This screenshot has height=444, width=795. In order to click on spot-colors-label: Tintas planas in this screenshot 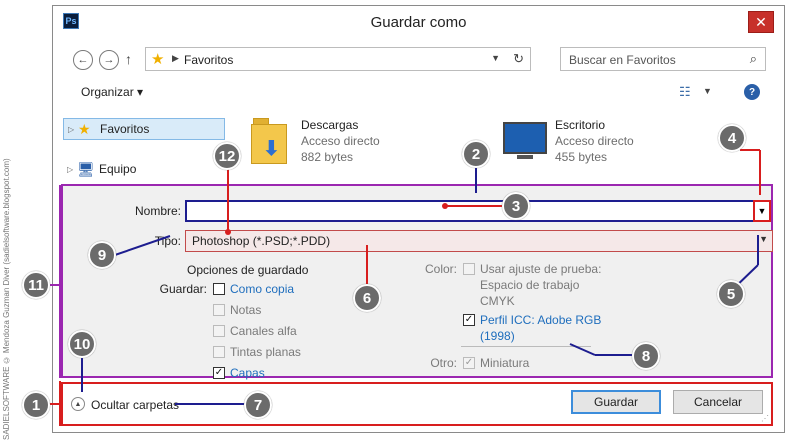, I will do `click(265, 352)`.